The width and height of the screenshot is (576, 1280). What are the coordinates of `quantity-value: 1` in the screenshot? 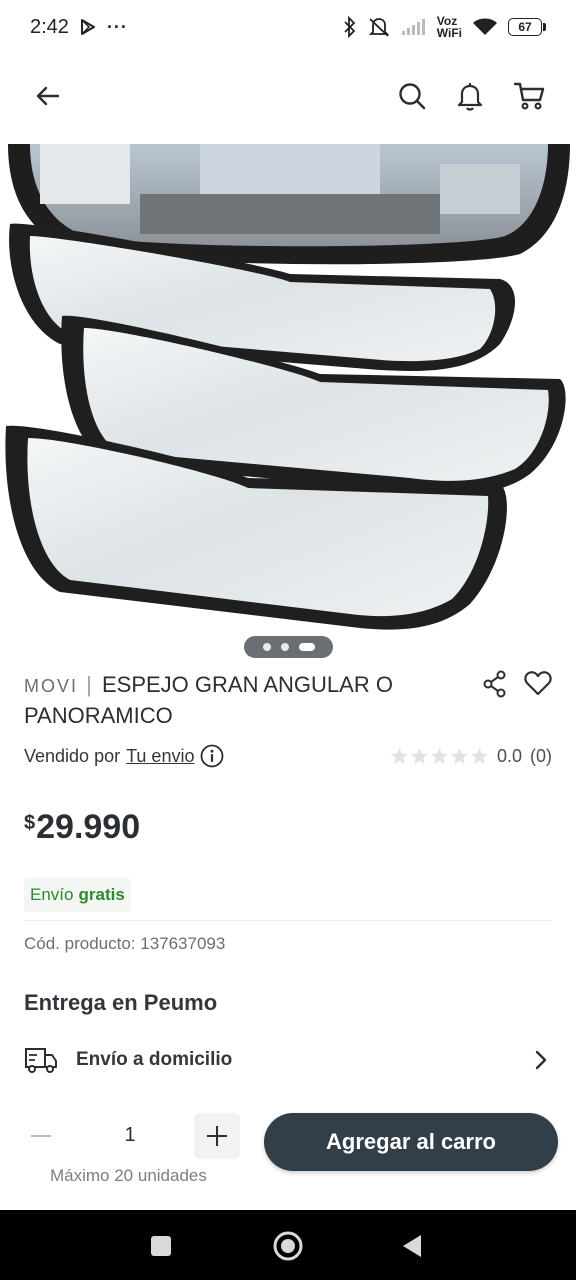 It's located at (130, 1135).